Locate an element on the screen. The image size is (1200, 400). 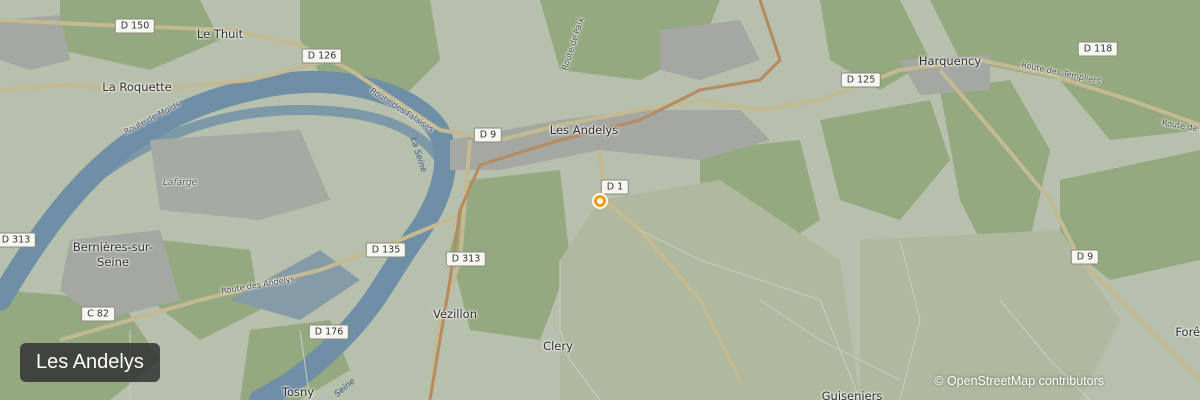
road-shield-d9-east: D 9 is located at coordinates (1085, 257).